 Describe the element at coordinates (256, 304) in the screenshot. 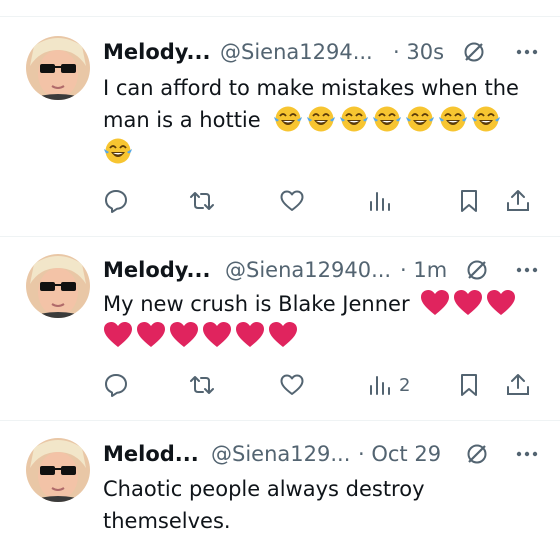

I see `tweet-text-content: My new crush is Blake Jenner` at that location.